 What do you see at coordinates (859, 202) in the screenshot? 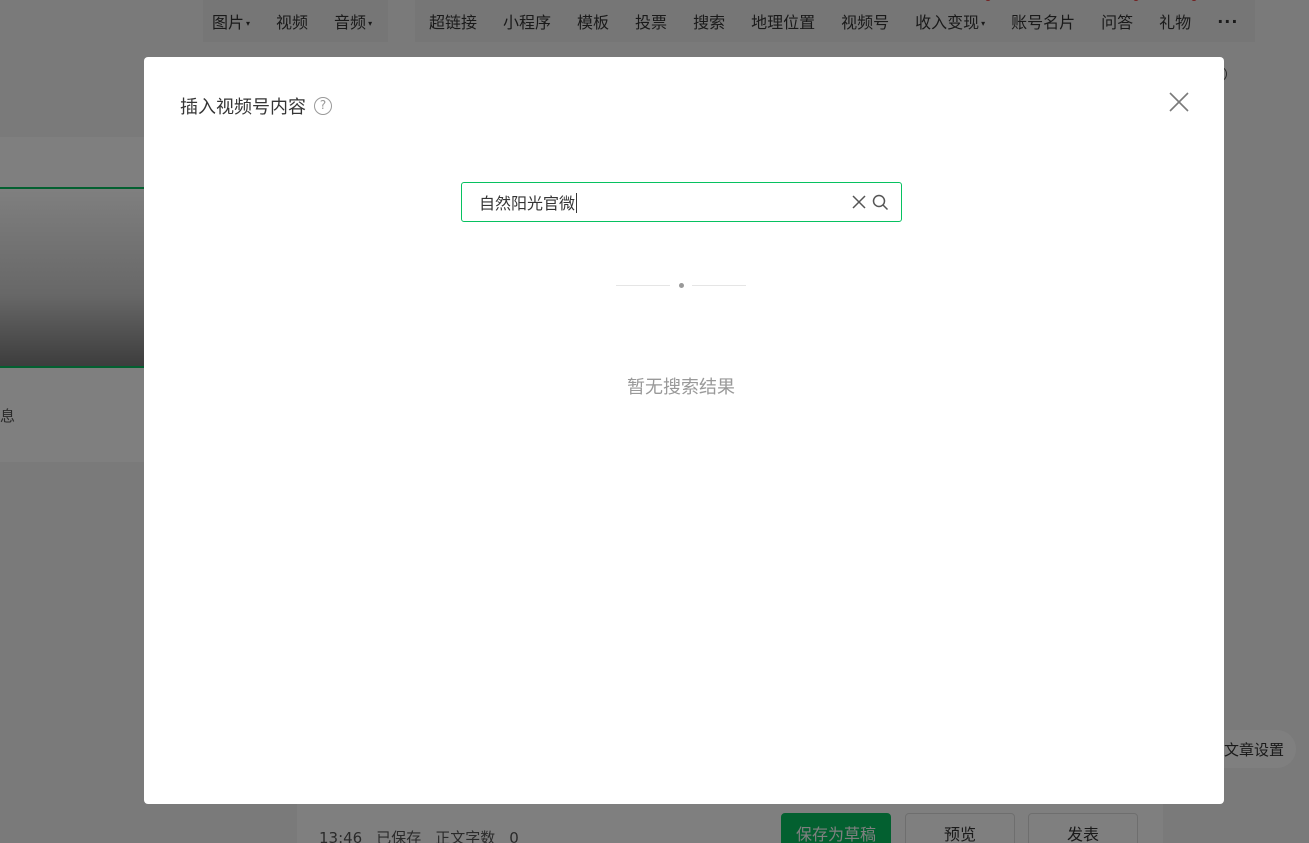
I see `clear-icon` at bounding box center [859, 202].